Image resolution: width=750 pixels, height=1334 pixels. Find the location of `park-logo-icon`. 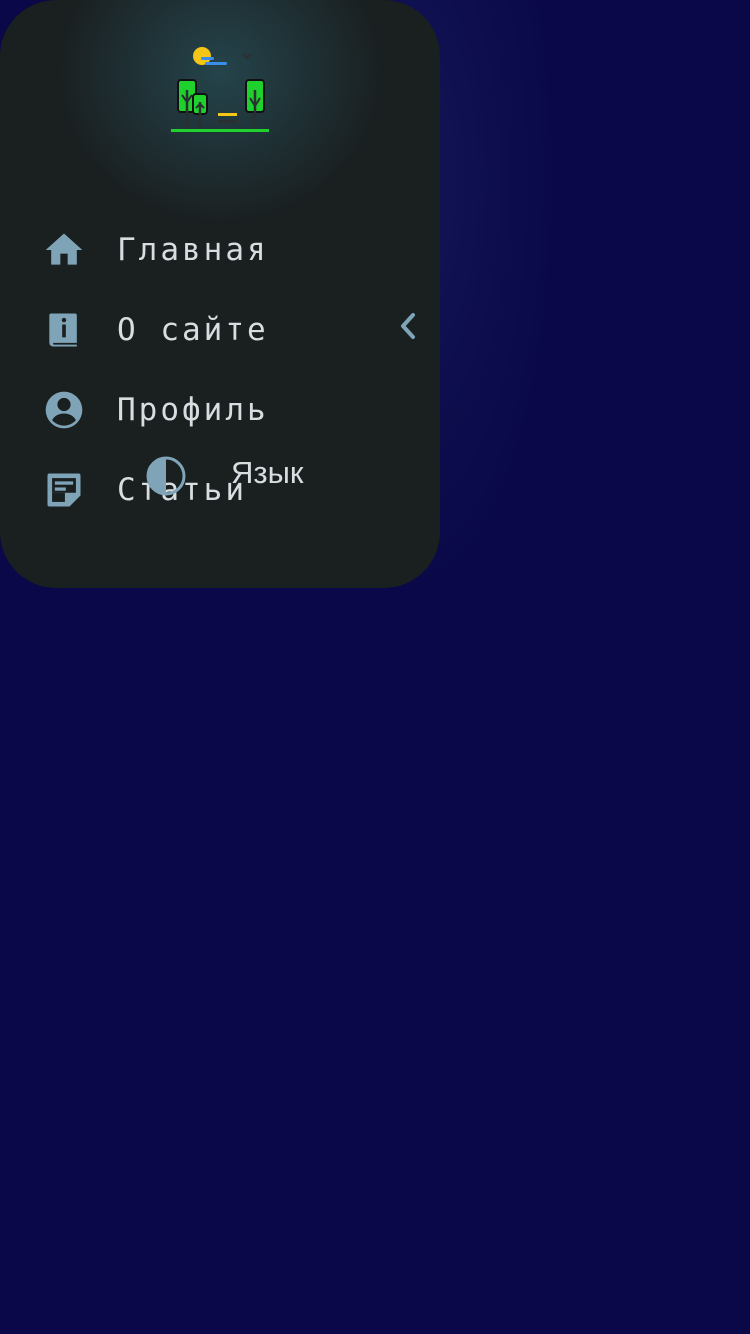

park-logo-icon is located at coordinates (220, 89).